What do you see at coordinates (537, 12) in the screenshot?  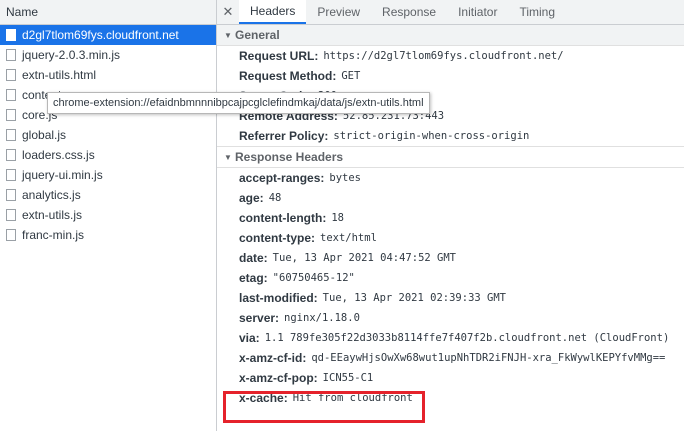 I see `tab-timing: Timing` at bounding box center [537, 12].